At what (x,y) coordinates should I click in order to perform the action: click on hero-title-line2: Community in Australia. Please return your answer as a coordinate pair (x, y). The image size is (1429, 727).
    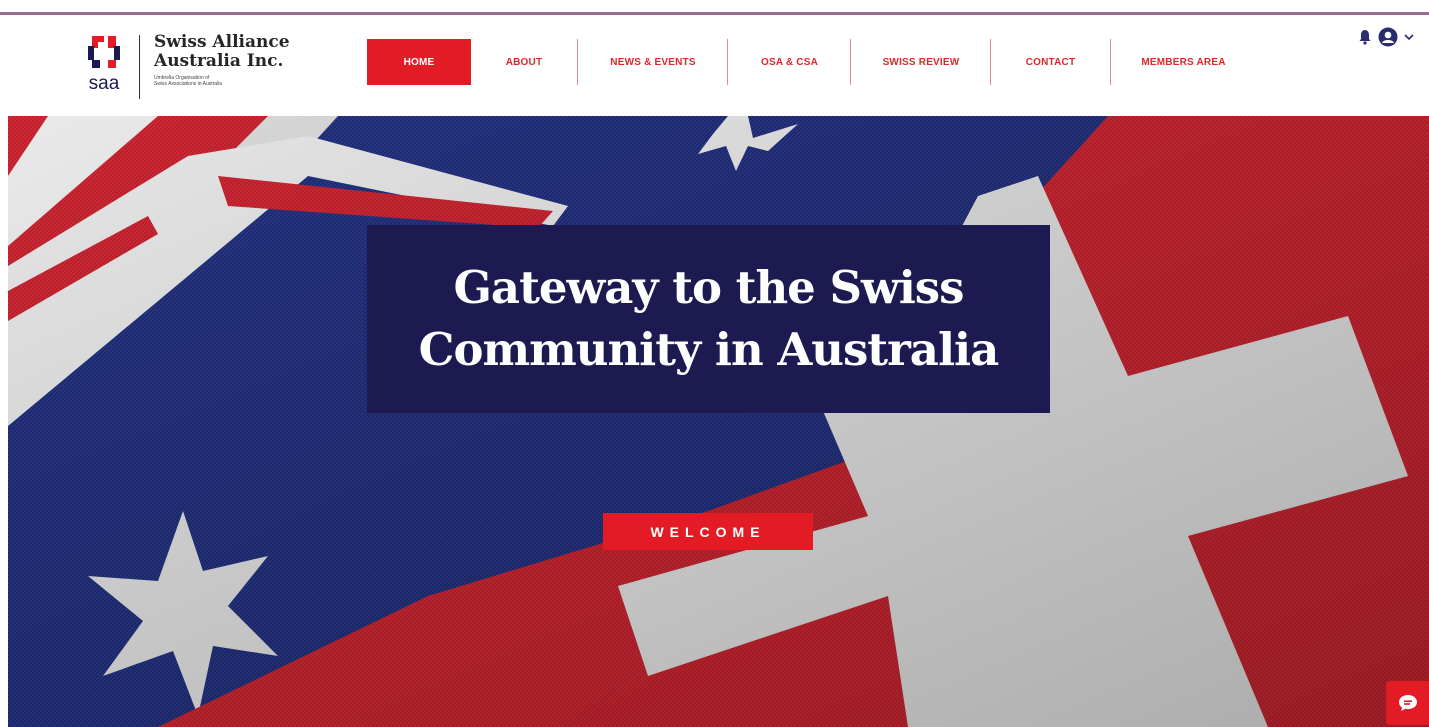
    Looking at the image, I should click on (709, 349).